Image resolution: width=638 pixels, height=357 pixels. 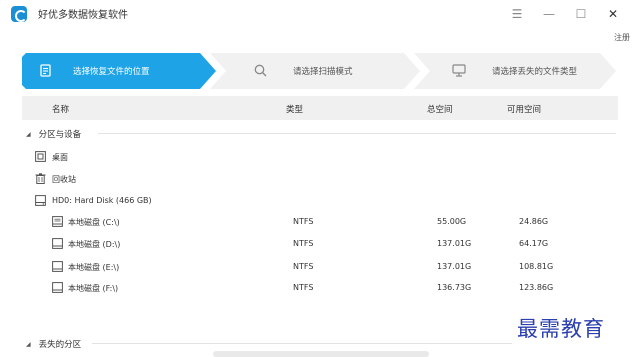 What do you see at coordinates (94, 222) in the screenshot?
I see `drive-name: 本地磁盘 (C:\)` at bounding box center [94, 222].